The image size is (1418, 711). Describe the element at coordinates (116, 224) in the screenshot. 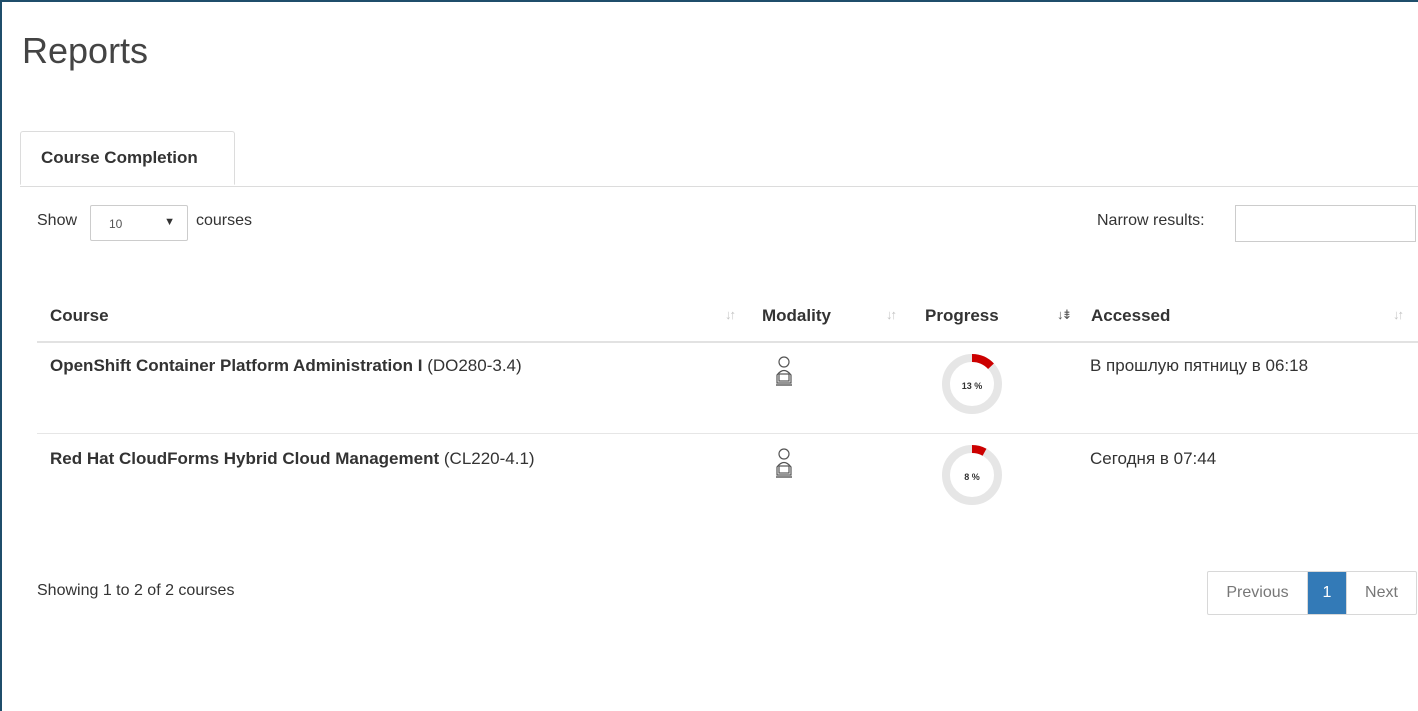

I see `page-size-value: 10` at that location.